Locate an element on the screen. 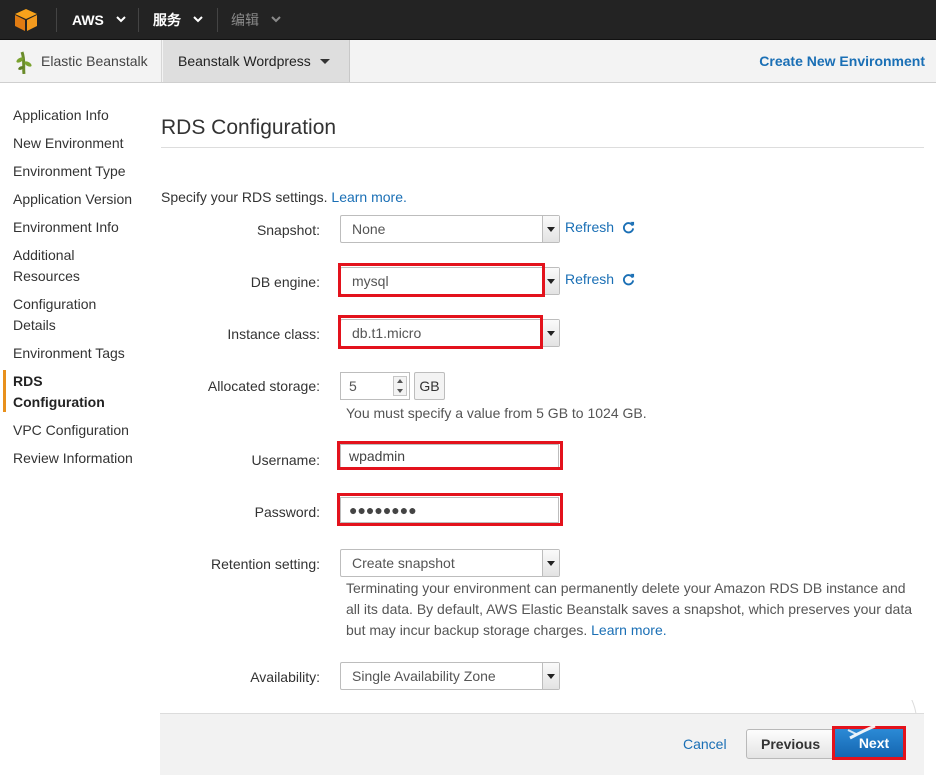 The width and height of the screenshot is (936, 777). edit-menu: 编辑 is located at coordinates (256, 20).